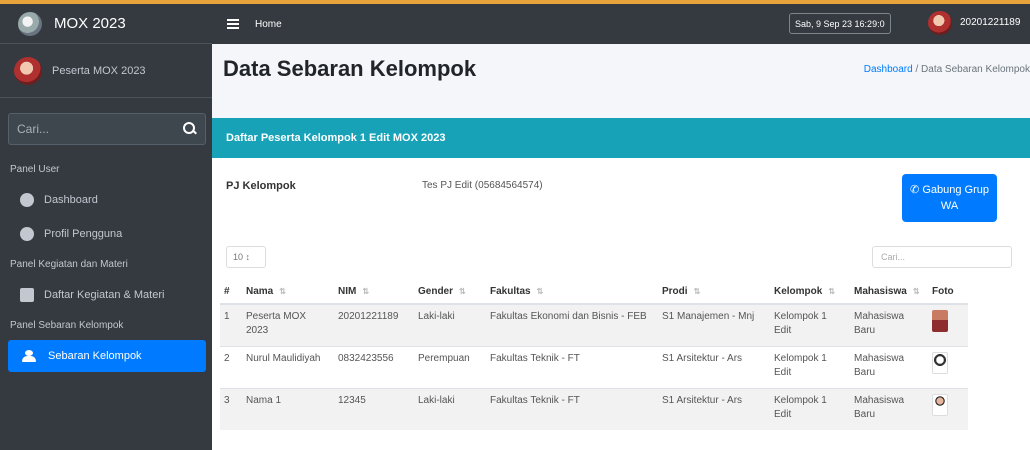 The image size is (1030, 450). I want to click on nav-header-panel-user: Panel User, so click(35, 169).